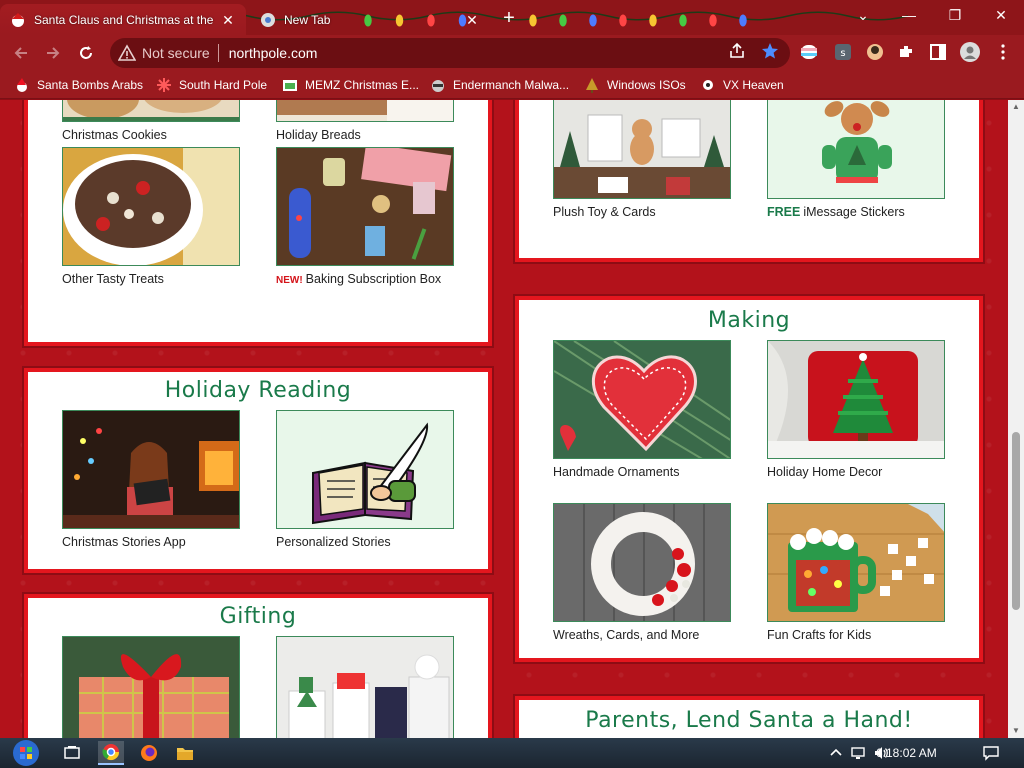 The height and width of the screenshot is (768, 1024). I want to click on tile-caption: Other Tasty Treats, so click(151, 279).